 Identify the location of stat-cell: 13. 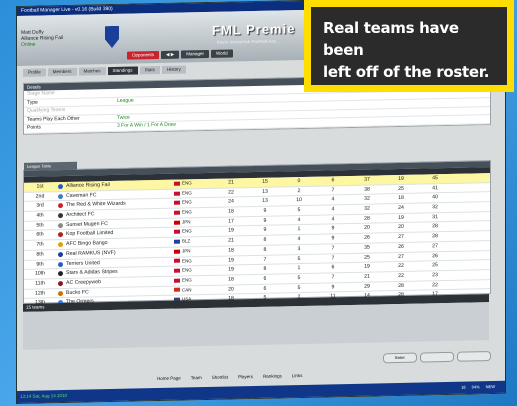
(265, 191).